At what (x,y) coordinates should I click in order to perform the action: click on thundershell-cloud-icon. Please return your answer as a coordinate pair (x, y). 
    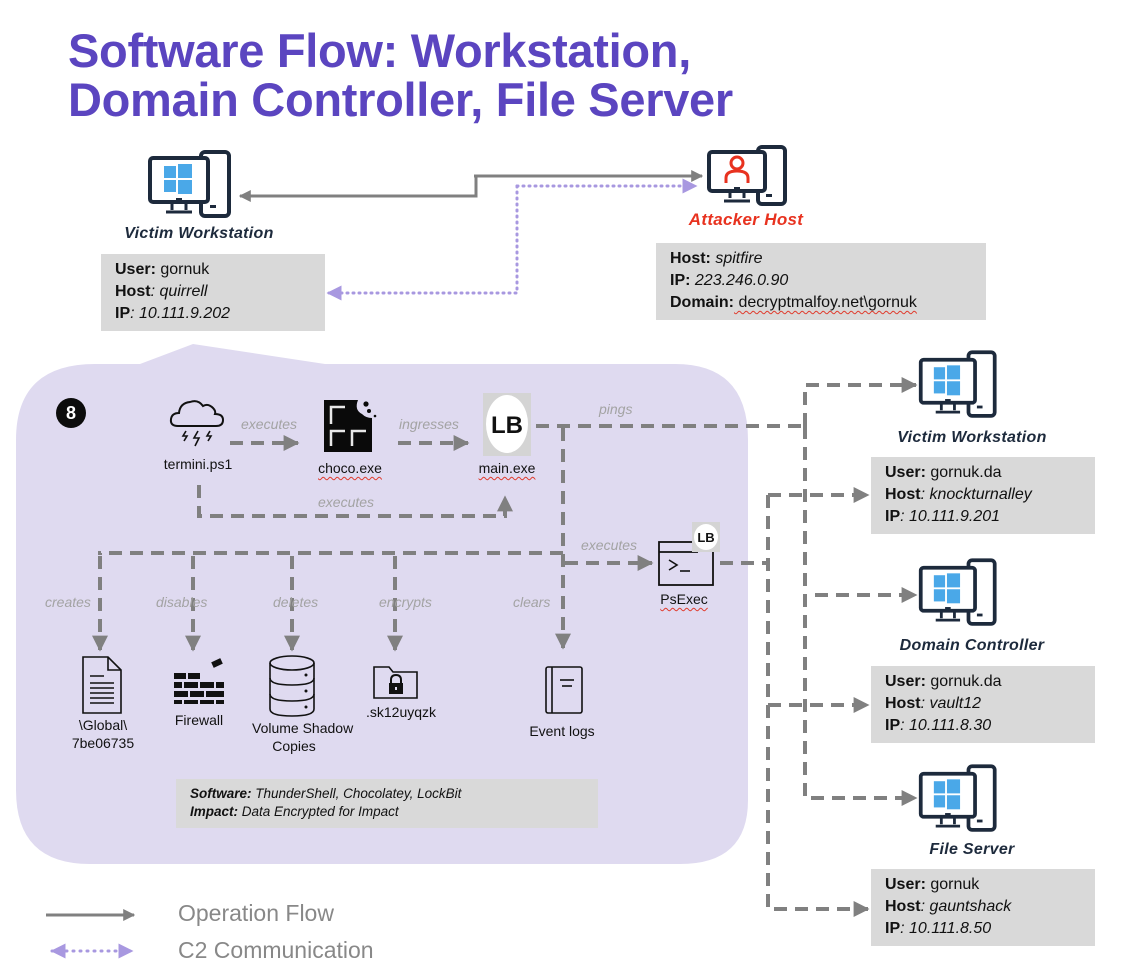
    Looking at the image, I should click on (197, 424).